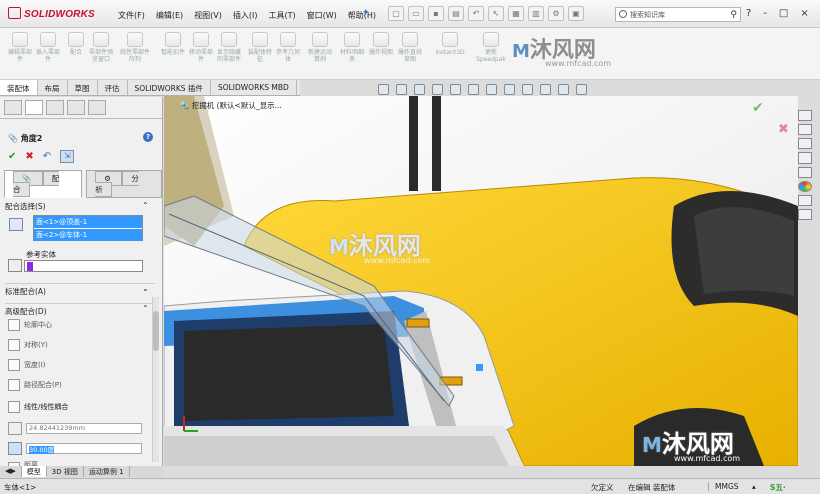 This screenshot has height=494, width=820. I want to click on tab-addins: SOLIDWORKS 插件, so click(169, 87).